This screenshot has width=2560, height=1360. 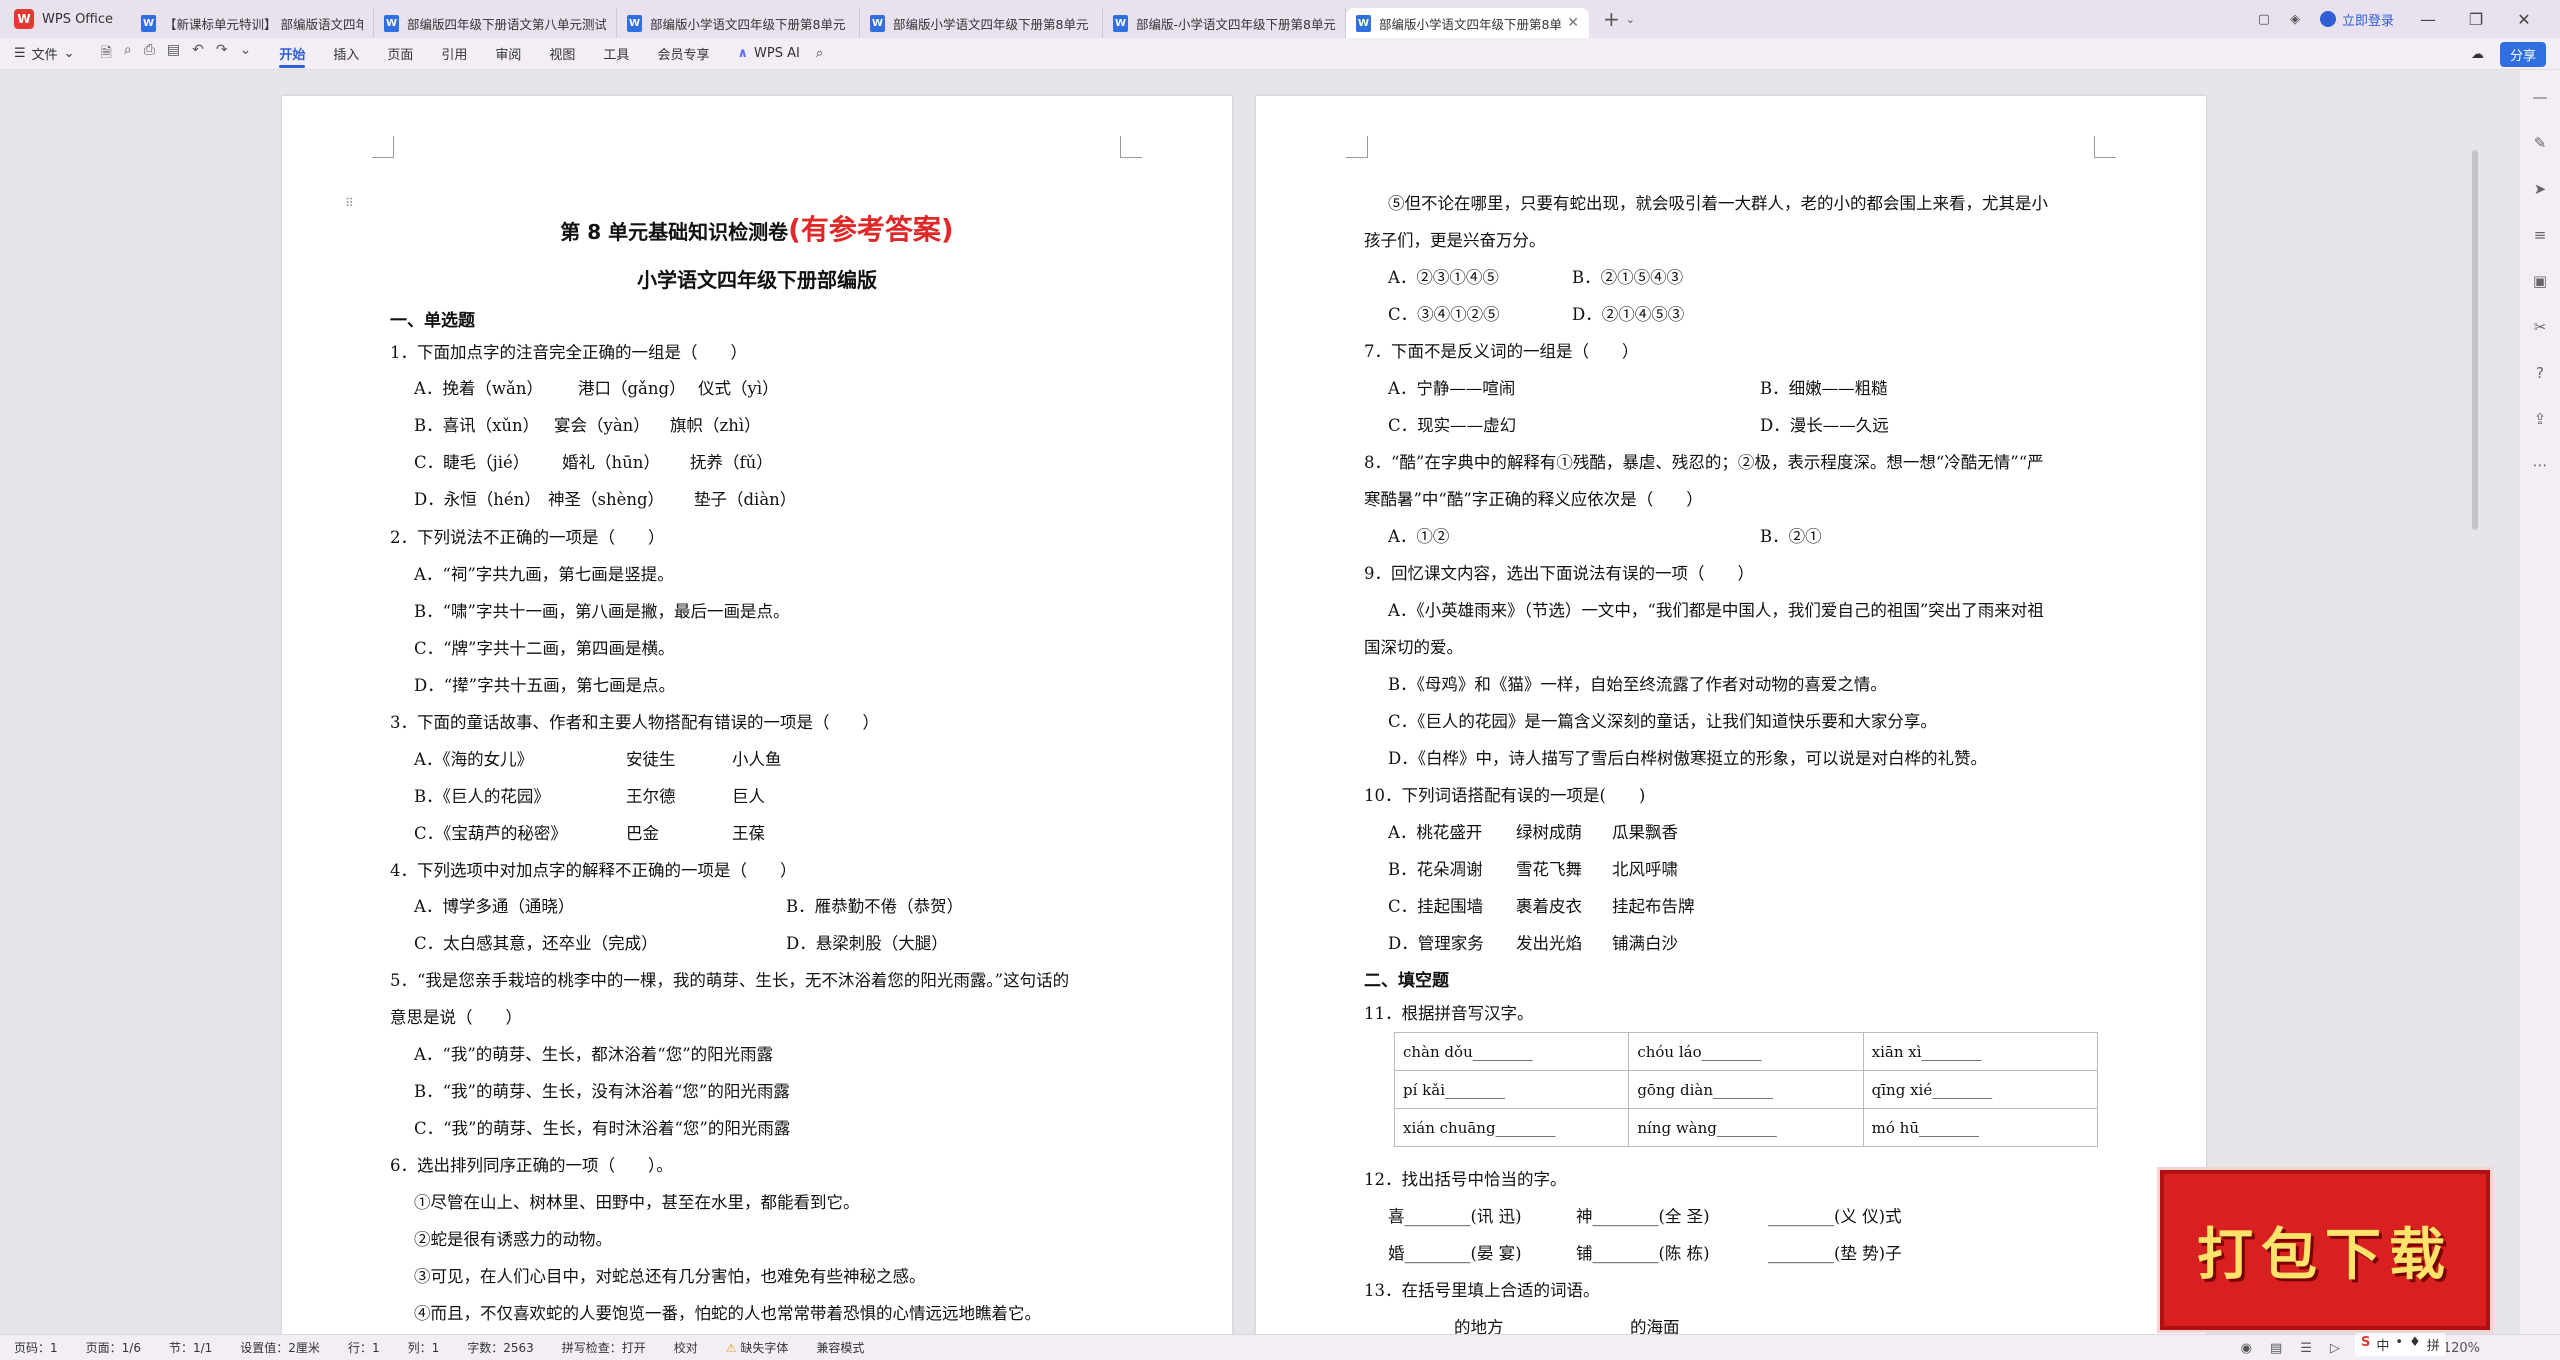 What do you see at coordinates (253, 23) in the screenshot?
I see `doc-tab-1: W 【新课标单元特训】 部编版语文四年` at bounding box center [253, 23].